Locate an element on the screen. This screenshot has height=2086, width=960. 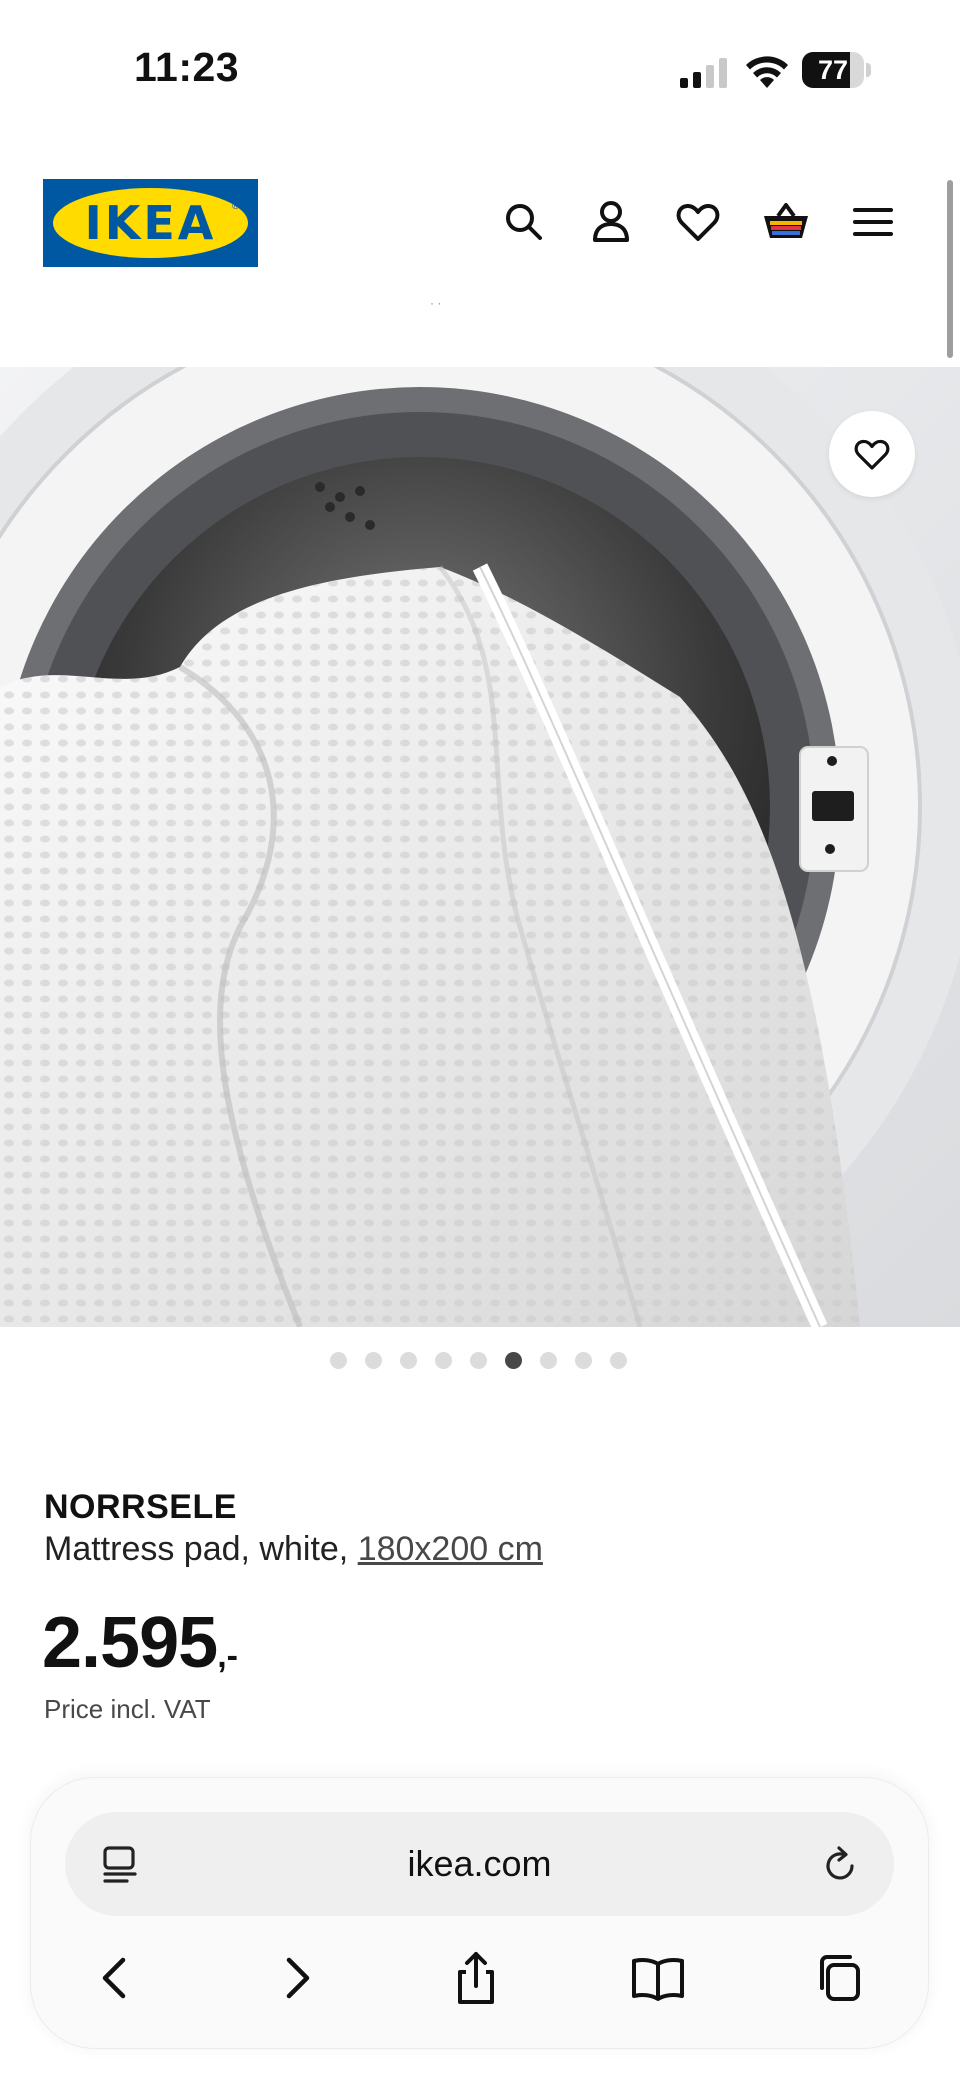
reload-icon is located at coordinates (840, 1865).